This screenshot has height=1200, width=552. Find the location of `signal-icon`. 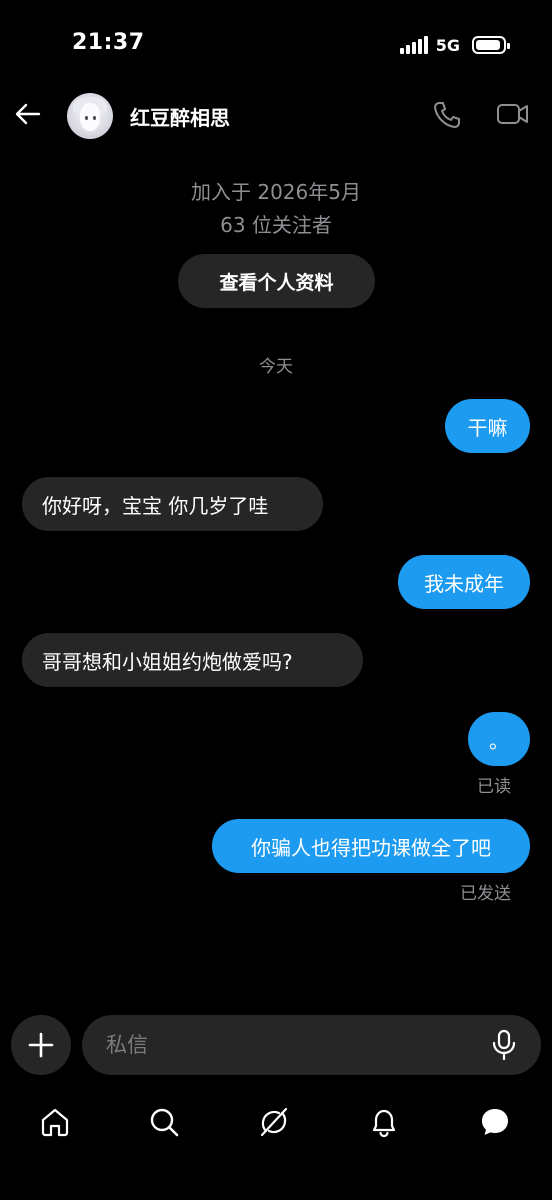

signal-icon is located at coordinates (413, 45).